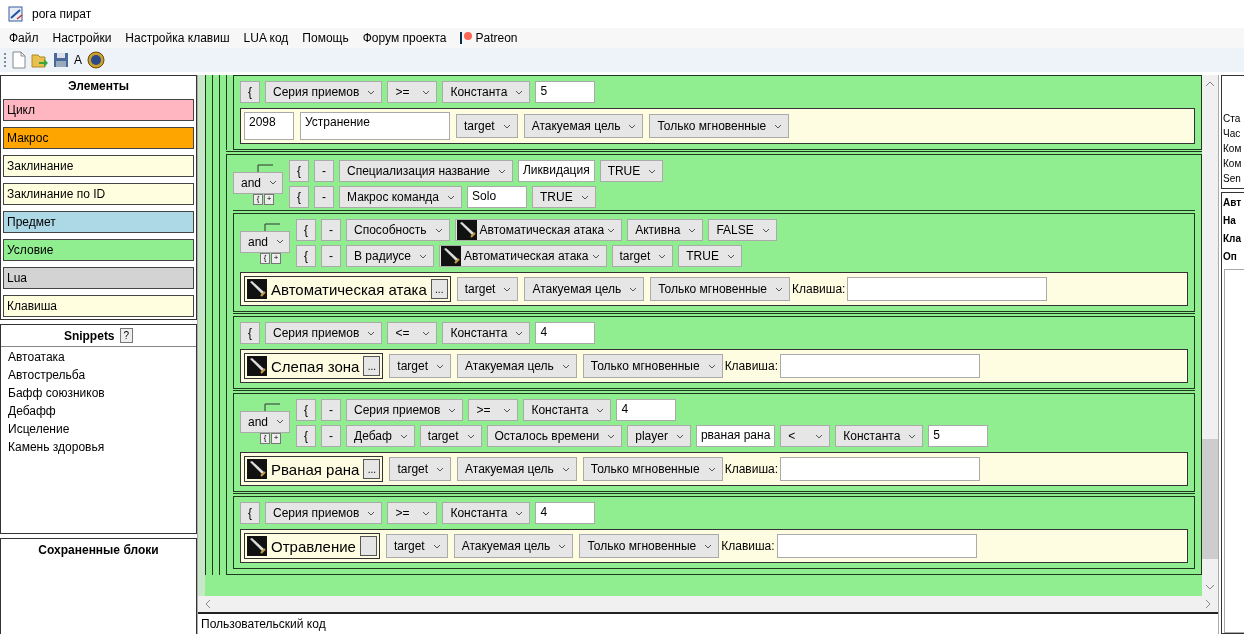 This screenshot has height=634, width=1244. What do you see at coordinates (665, 230) in the screenshot?
I see `dropdown: Активна` at bounding box center [665, 230].